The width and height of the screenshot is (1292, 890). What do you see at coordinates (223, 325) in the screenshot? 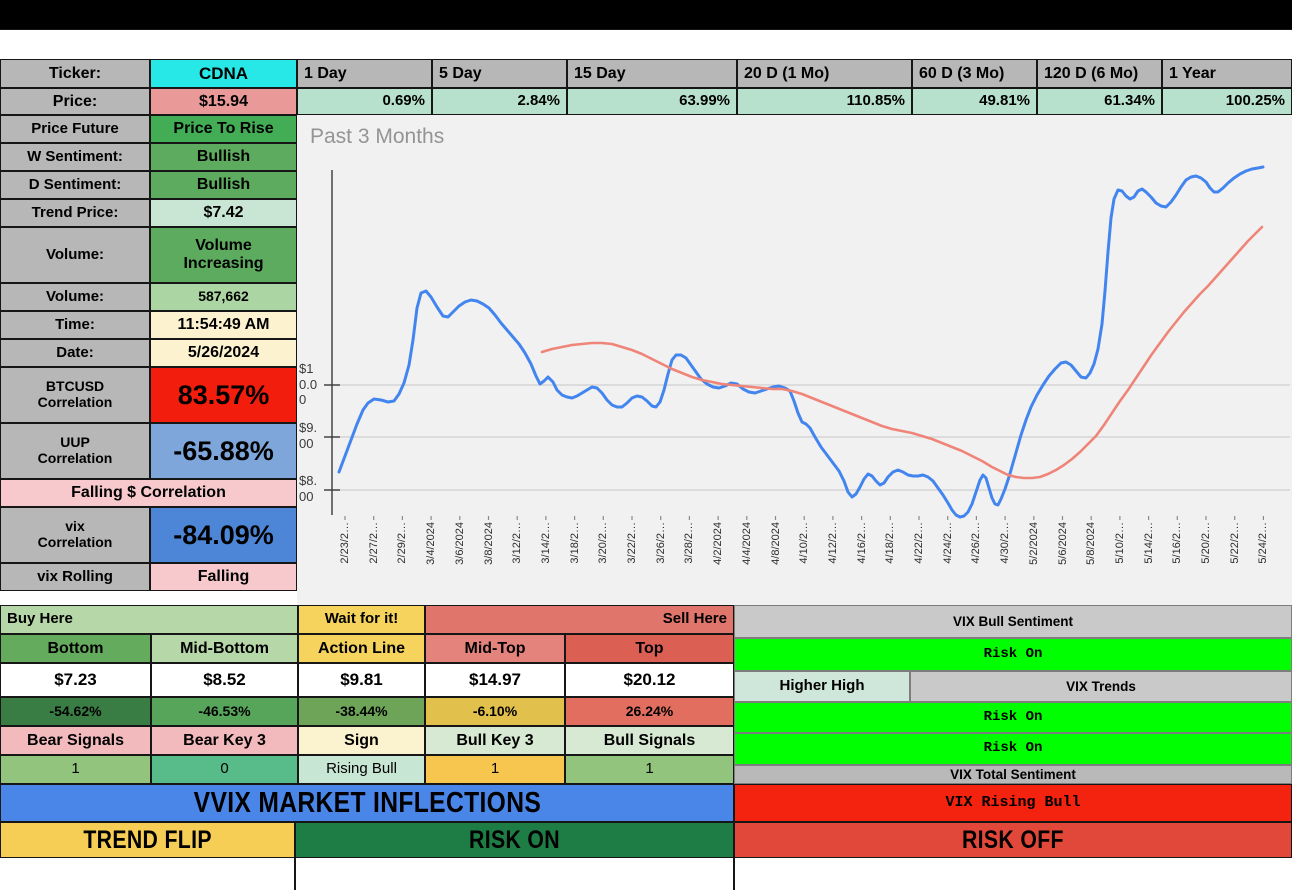
I see `stat-value-label: 11:54:49 AM` at bounding box center [223, 325].